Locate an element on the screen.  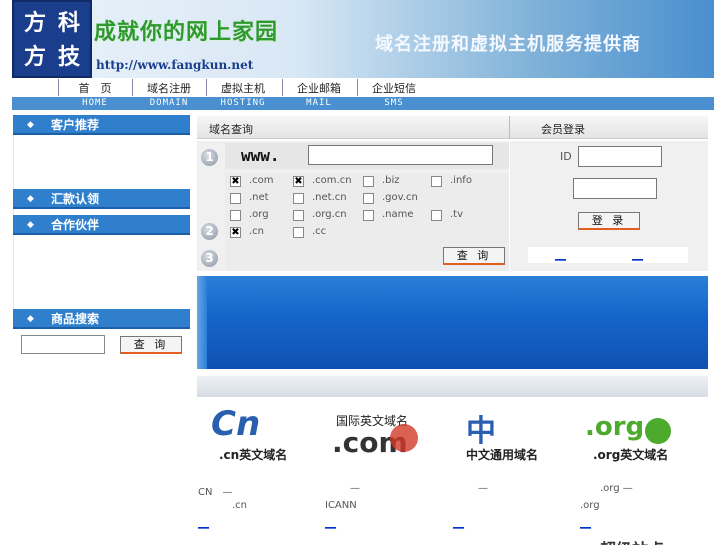
header-tagline: 域名注册和虚拟主机服务提供商 is located at coordinates (508, 44).